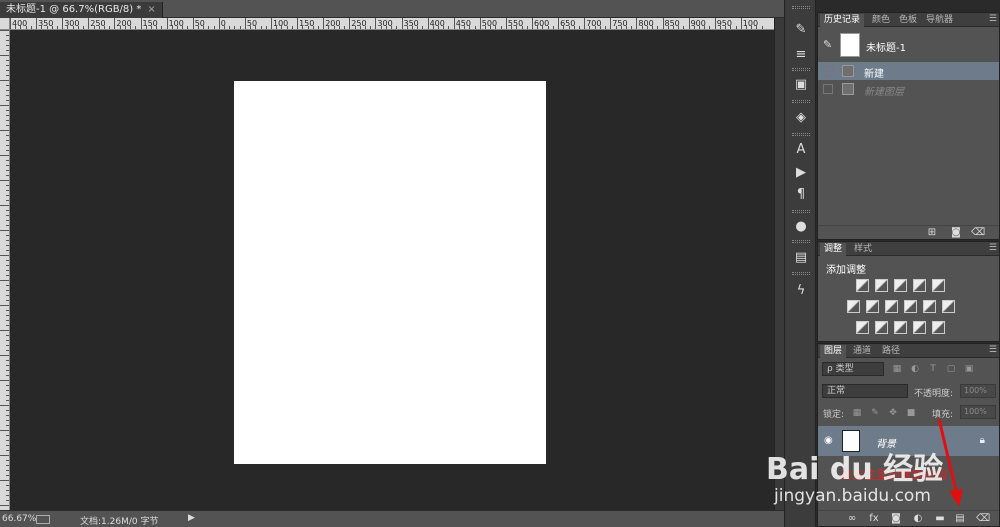 The width and height of the screenshot is (1000, 527). Describe the element at coordinates (872, 306) in the screenshot. I see `color-balance-icon` at that location.